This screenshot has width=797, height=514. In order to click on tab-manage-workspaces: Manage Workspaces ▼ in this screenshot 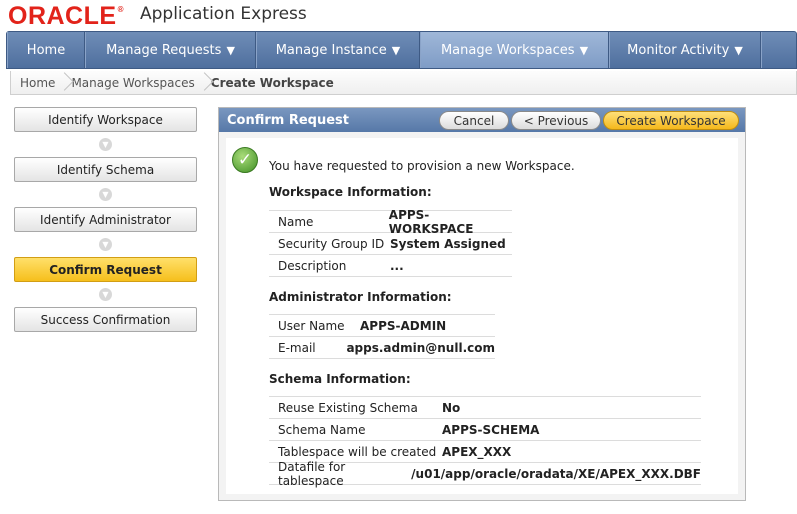, I will do `click(514, 50)`.